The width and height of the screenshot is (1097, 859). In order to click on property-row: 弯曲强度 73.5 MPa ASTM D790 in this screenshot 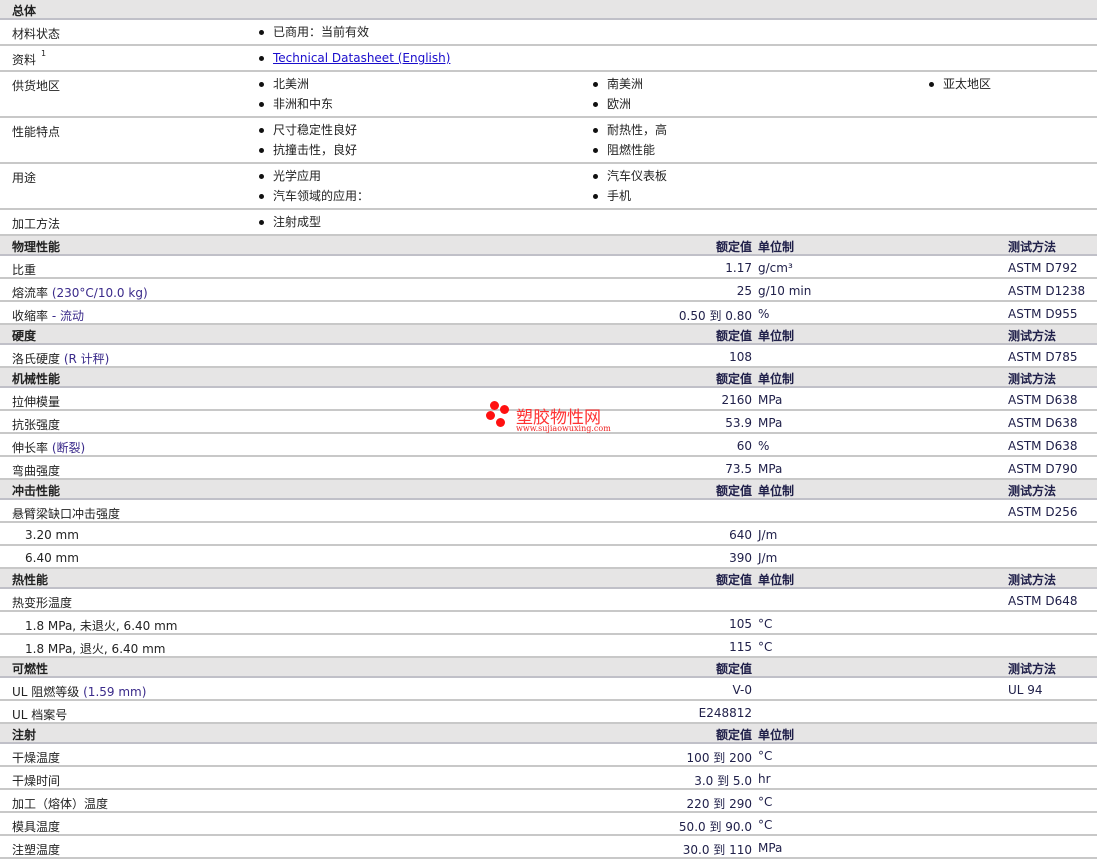, I will do `click(548, 468)`.